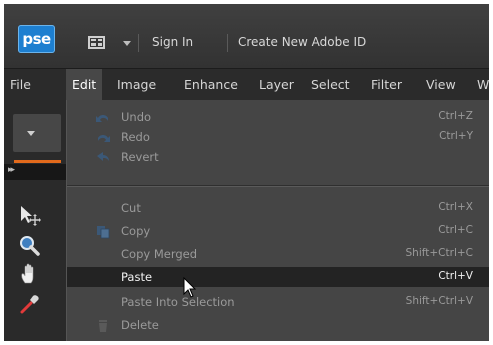 This screenshot has width=493, height=345. Describe the element at coordinates (20, 85) in the screenshot. I see `menu-file: File` at that location.